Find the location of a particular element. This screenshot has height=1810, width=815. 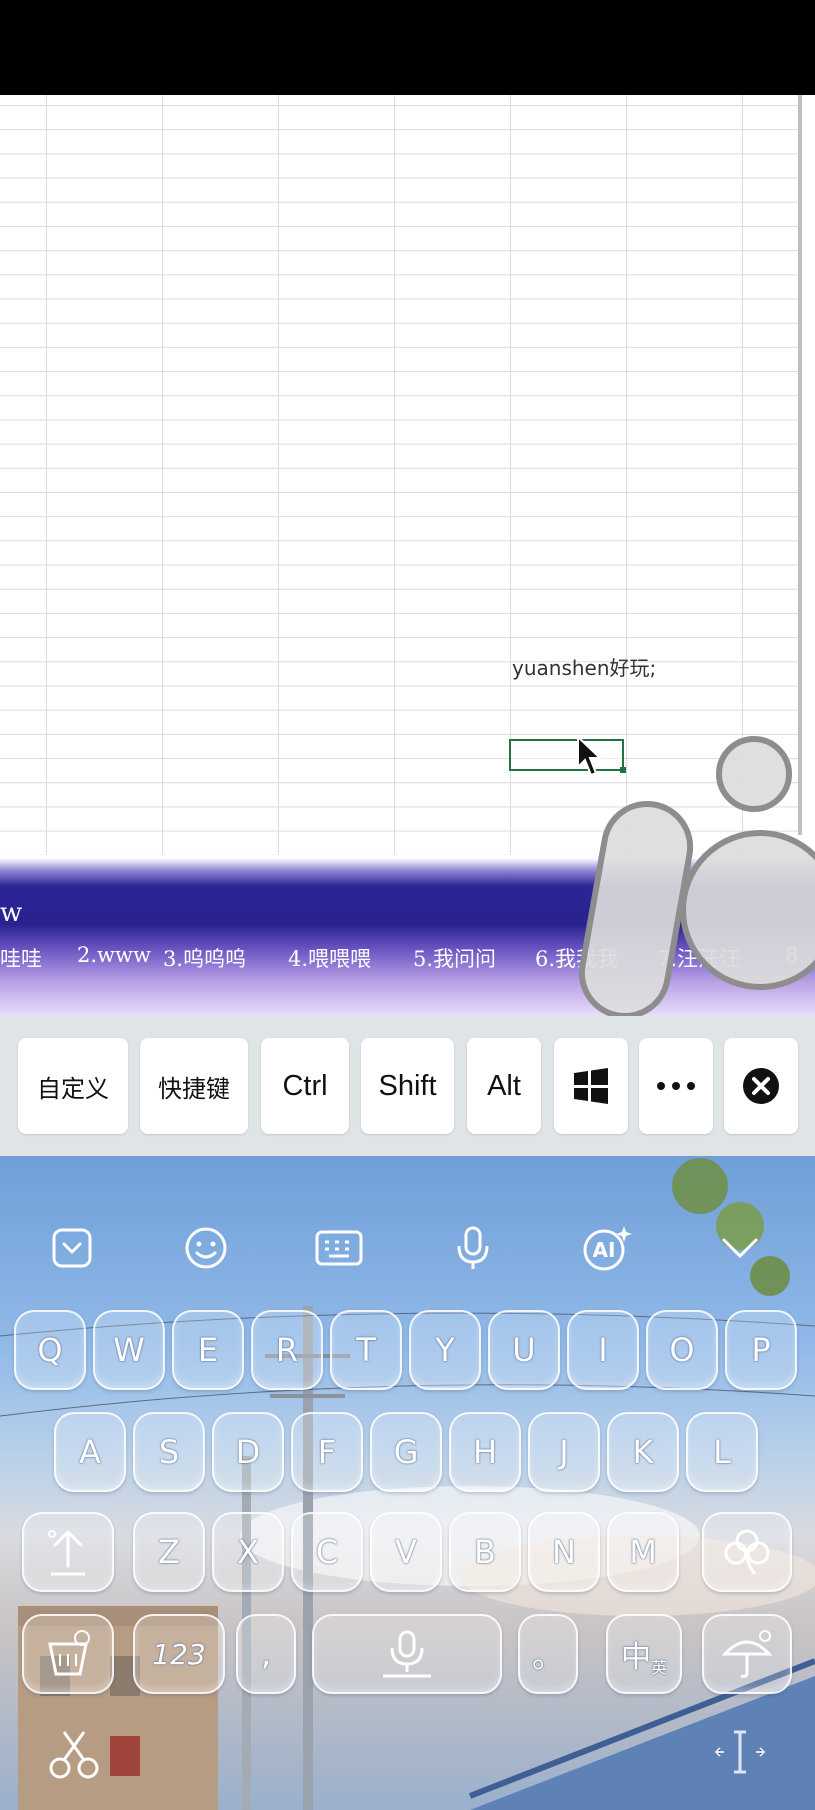

key-f: F is located at coordinates (327, 1452).